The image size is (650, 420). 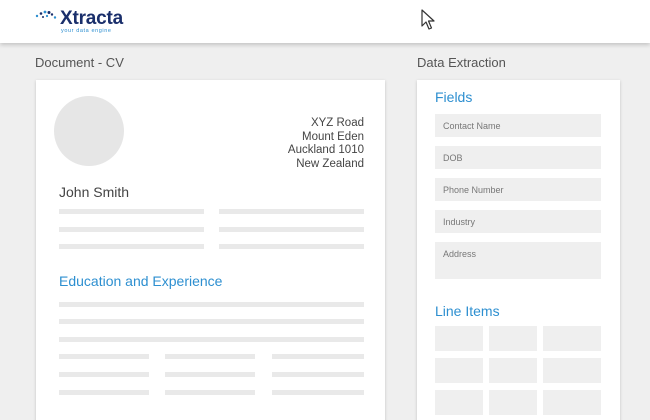 I want to click on candidate-name: John Smith, so click(x=94, y=192).